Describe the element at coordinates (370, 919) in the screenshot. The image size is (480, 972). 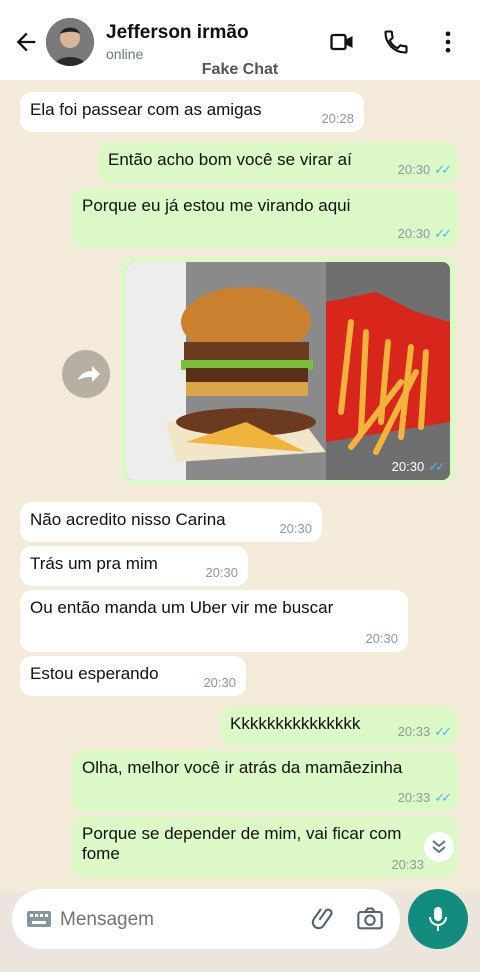
I see `camera-icon` at that location.